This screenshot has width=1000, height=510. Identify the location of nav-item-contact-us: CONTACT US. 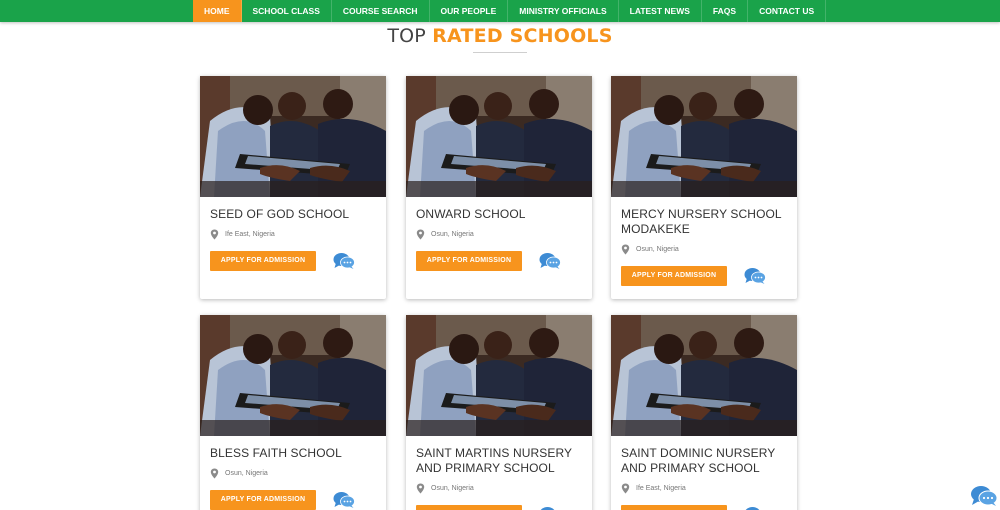
(787, 11).